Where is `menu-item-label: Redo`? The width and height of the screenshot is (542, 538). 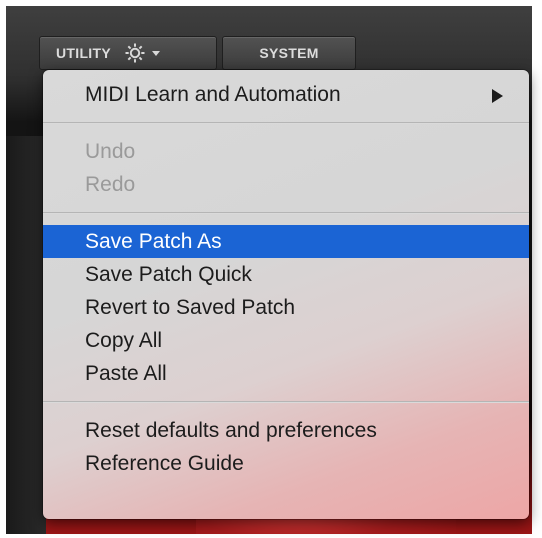 menu-item-label: Redo is located at coordinates (110, 184).